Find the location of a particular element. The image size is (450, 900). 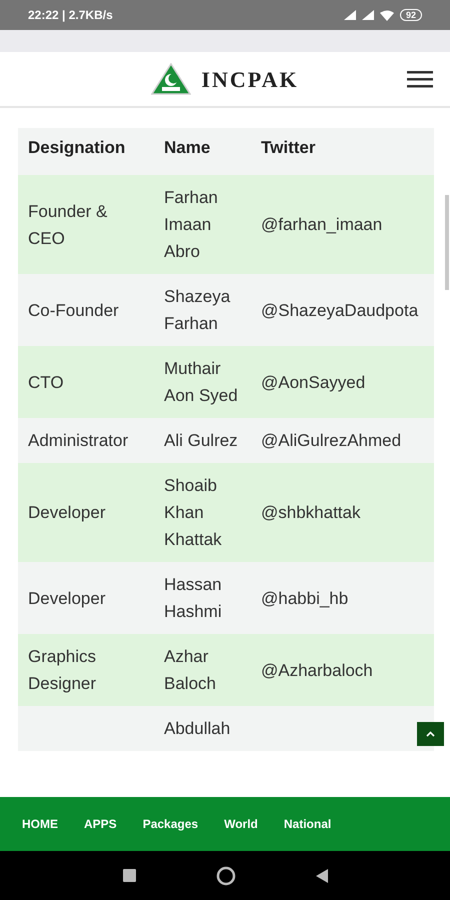

table-cell-text: CTO is located at coordinates (46, 383).